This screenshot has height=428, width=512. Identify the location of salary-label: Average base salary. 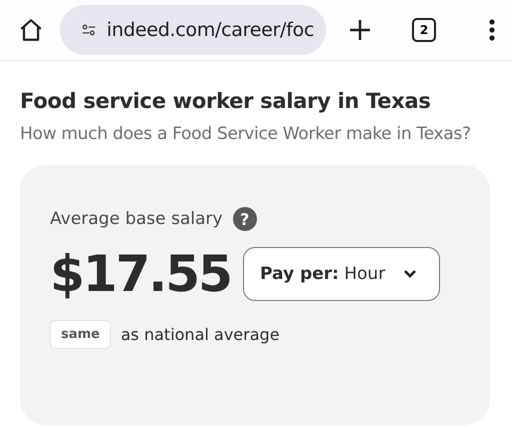
(136, 219).